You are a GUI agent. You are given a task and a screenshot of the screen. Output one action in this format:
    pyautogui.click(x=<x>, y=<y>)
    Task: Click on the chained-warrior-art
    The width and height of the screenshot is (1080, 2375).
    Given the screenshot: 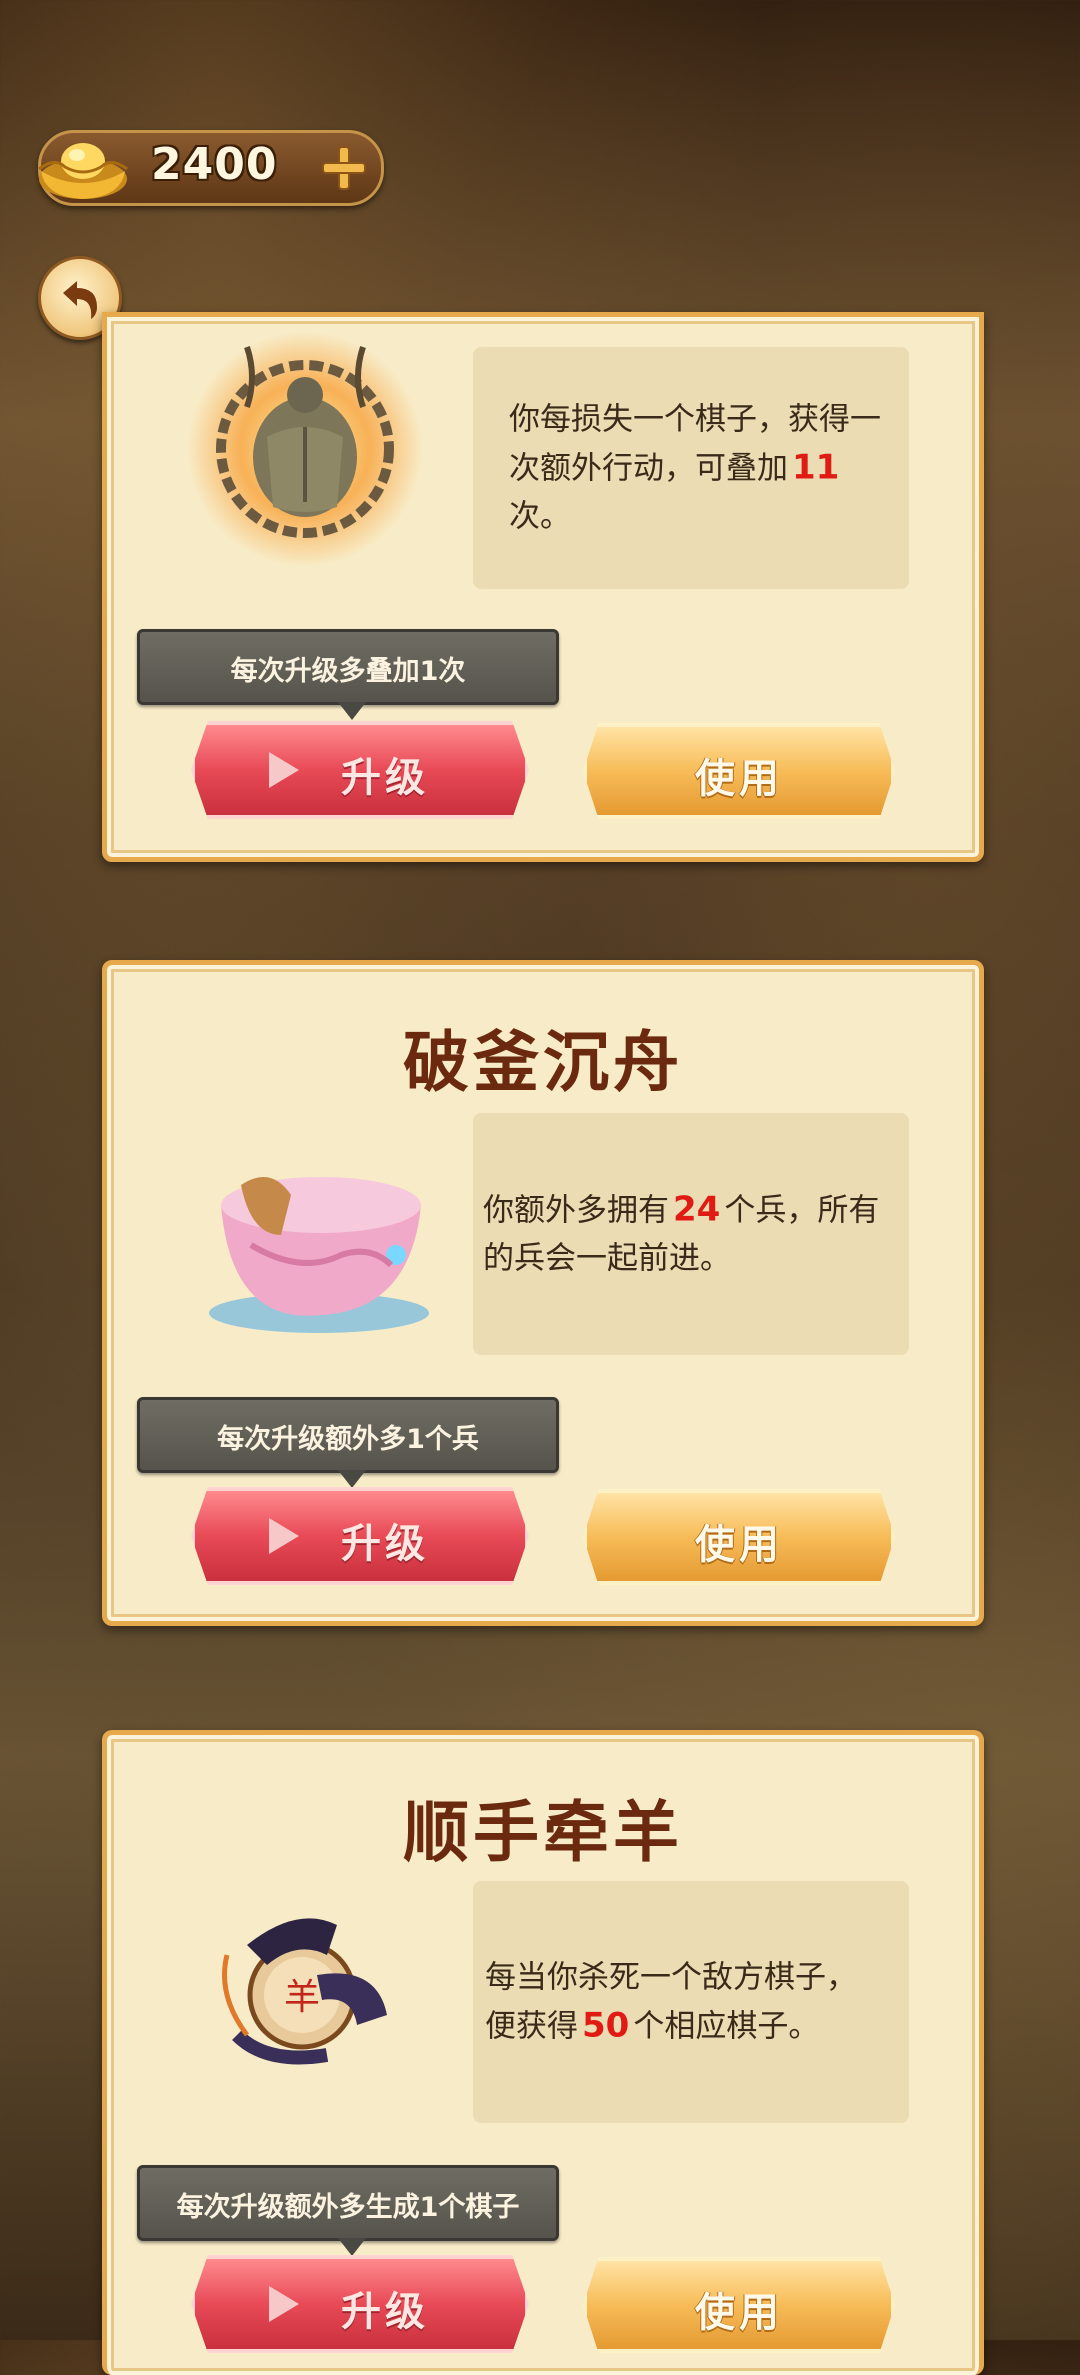 What is the action you would take?
    pyautogui.click(x=305, y=449)
    